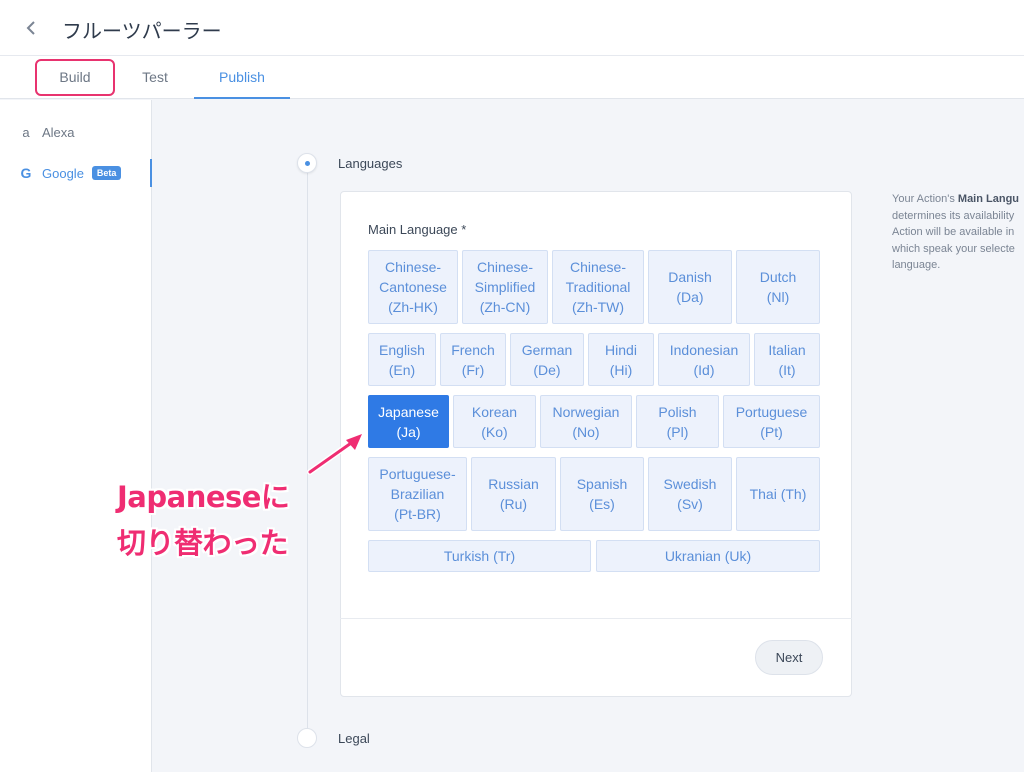 The width and height of the screenshot is (1024, 772). Describe the element at coordinates (354, 738) in the screenshot. I see `step-legal-label: Legal` at that location.